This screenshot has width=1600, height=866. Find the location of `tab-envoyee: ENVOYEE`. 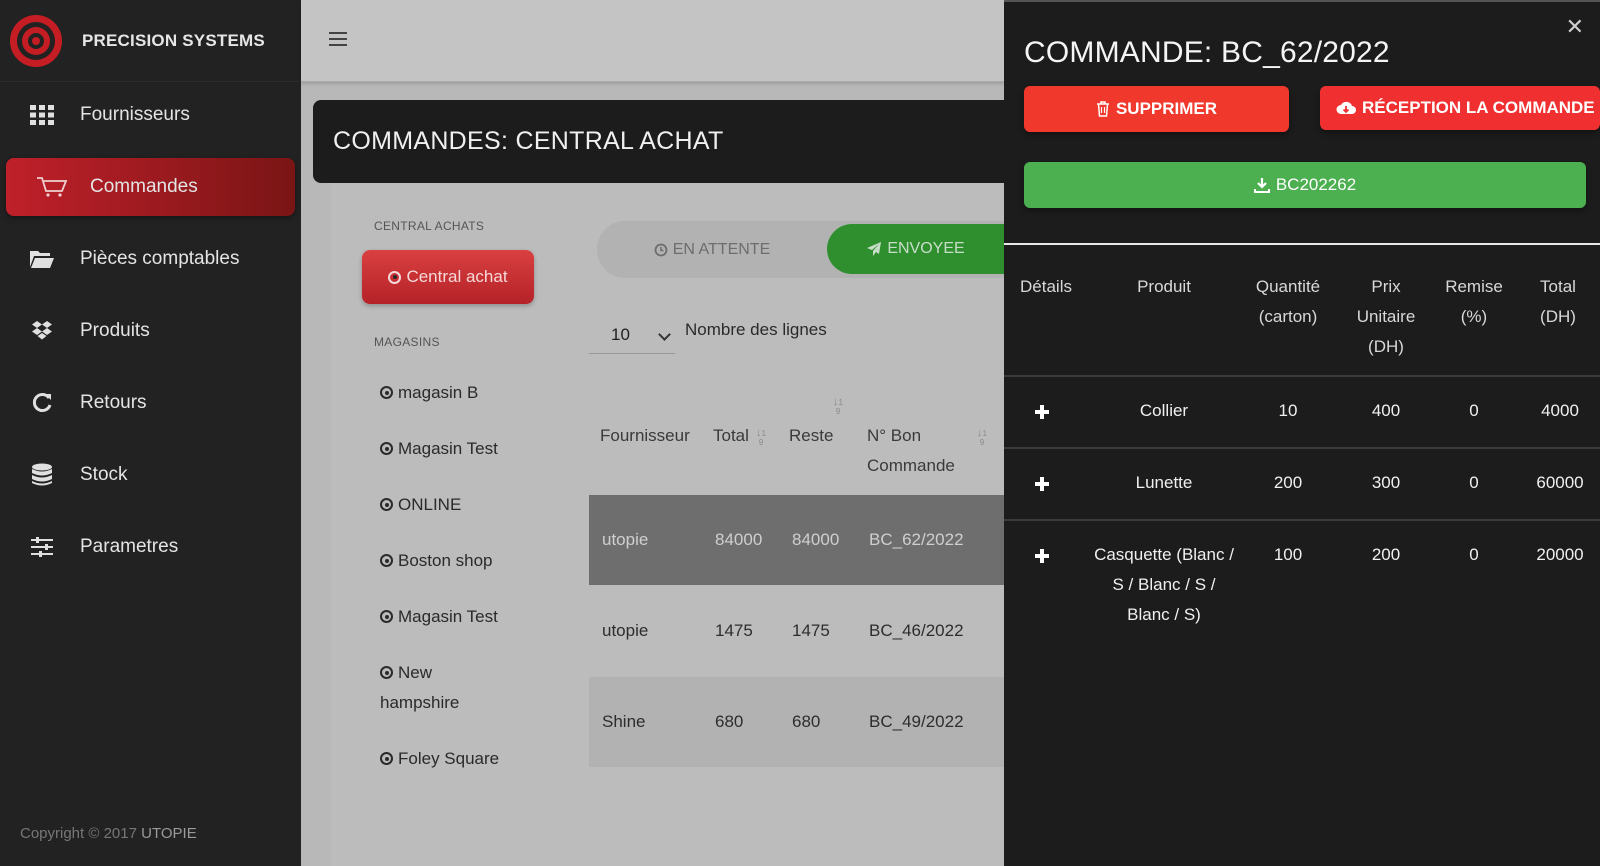

tab-envoyee: ENVOYEE is located at coordinates (915, 249).